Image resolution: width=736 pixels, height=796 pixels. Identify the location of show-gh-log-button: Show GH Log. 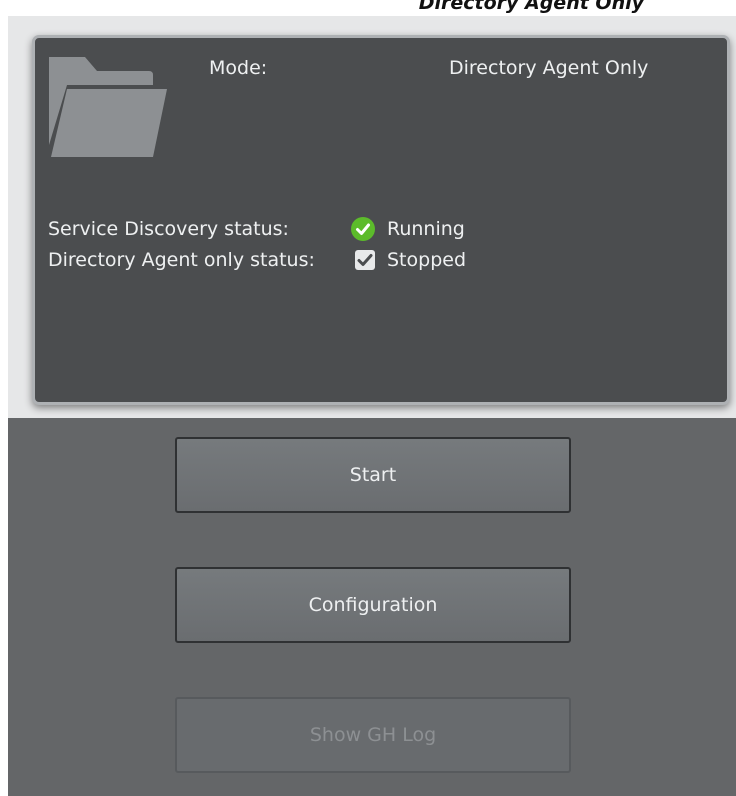
(373, 735).